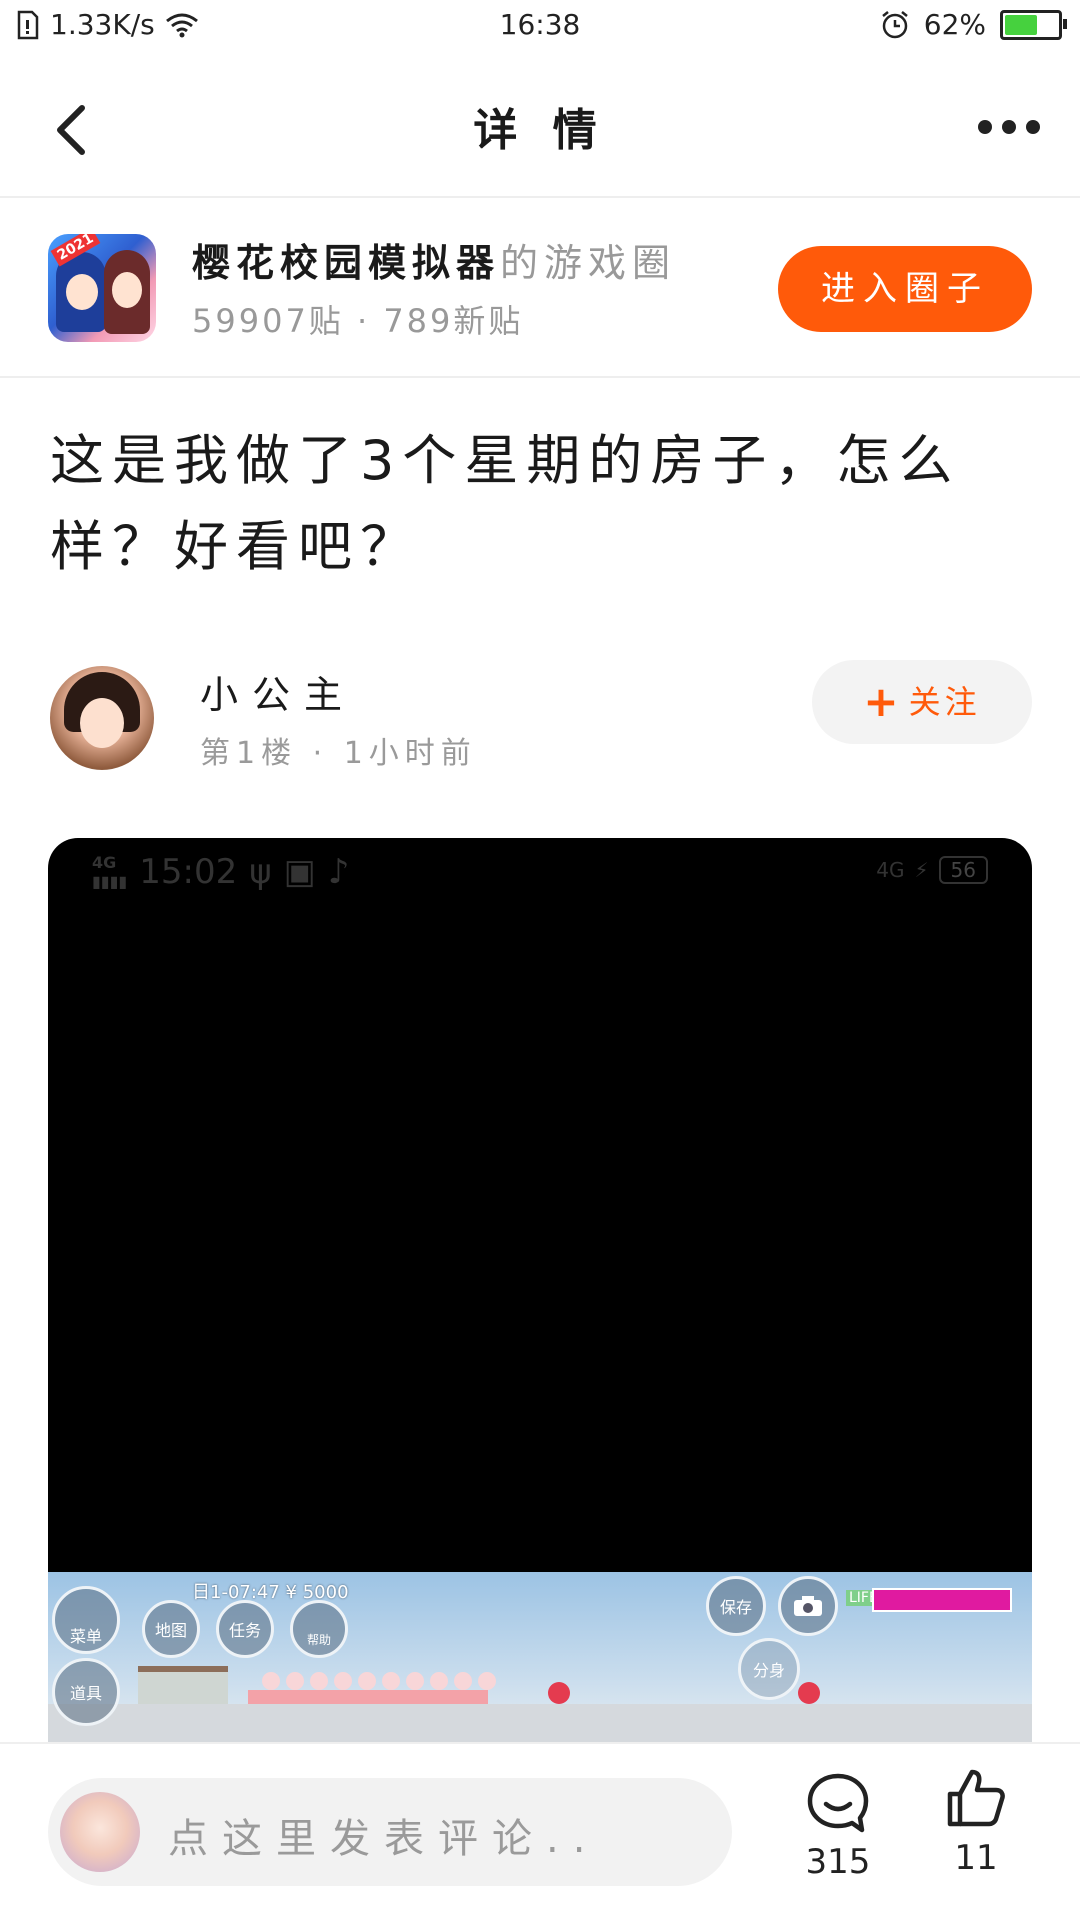 This screenshot has height=1922, width=1080. I want to click on author-name: 小公主, so click(278, 691).